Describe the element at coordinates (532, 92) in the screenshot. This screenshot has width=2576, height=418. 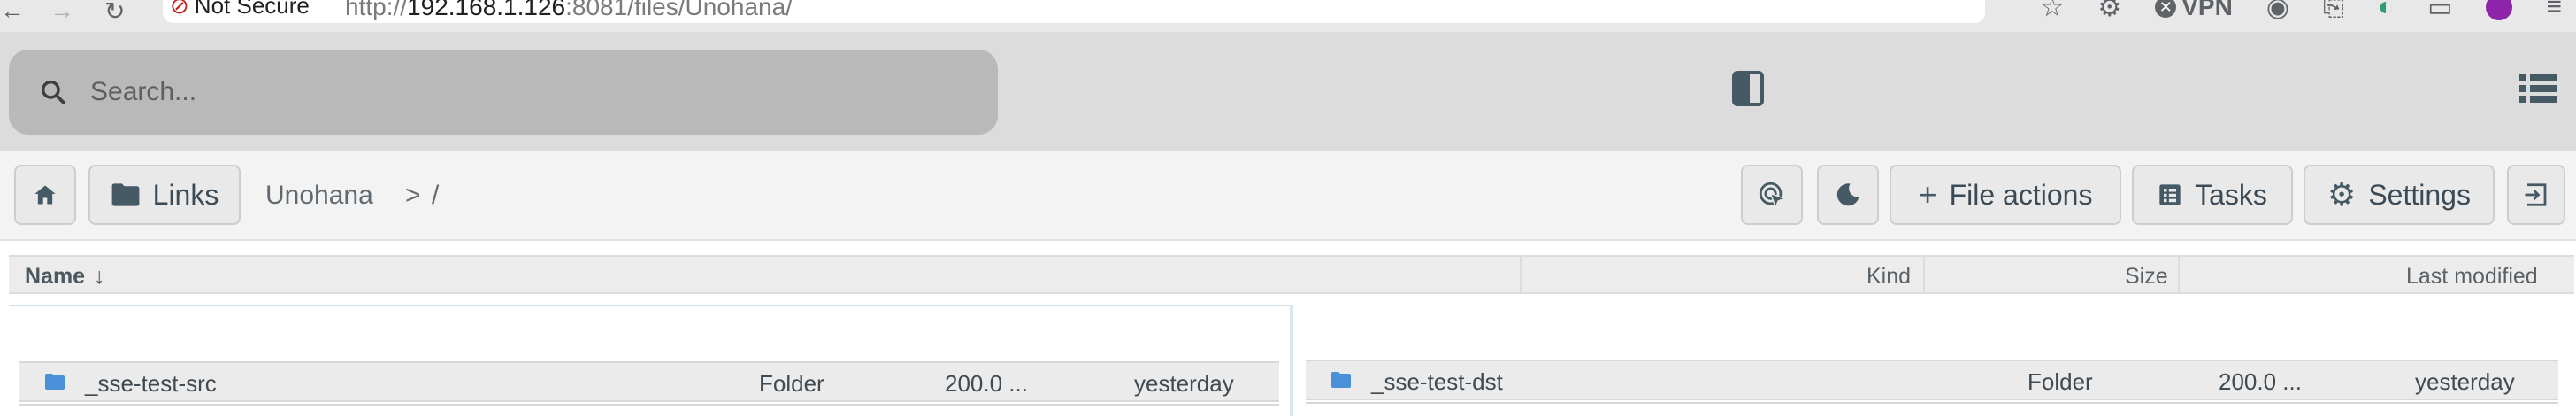
I see `search-input` at that location.